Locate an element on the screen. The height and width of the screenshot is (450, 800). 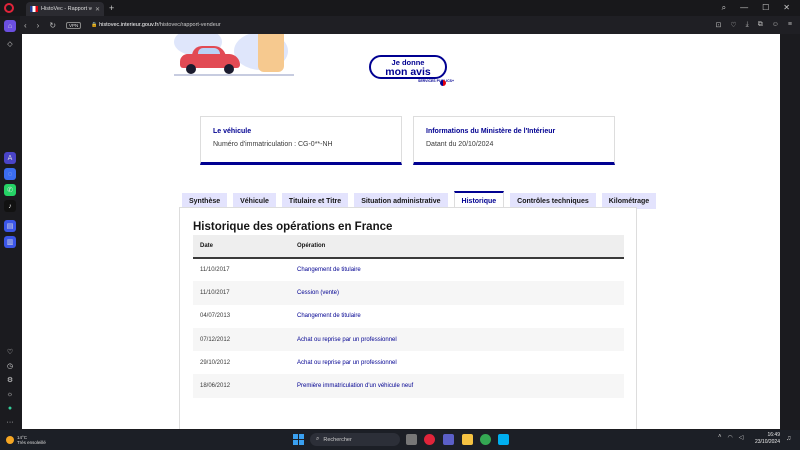
reload-icon: ↻ is located at coordinates (52, 25).